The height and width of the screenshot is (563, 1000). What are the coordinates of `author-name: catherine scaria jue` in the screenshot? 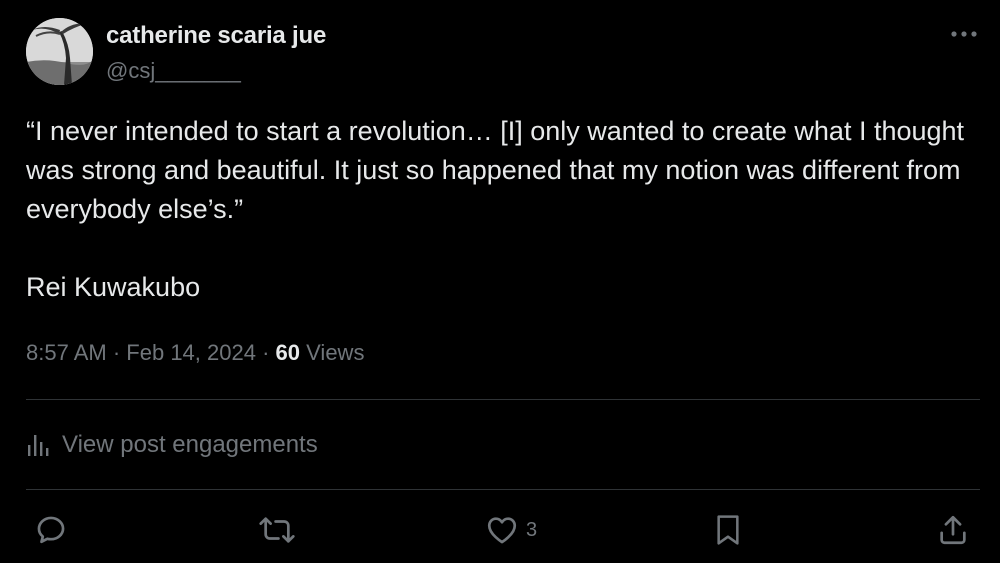 It's located at (216, 36).